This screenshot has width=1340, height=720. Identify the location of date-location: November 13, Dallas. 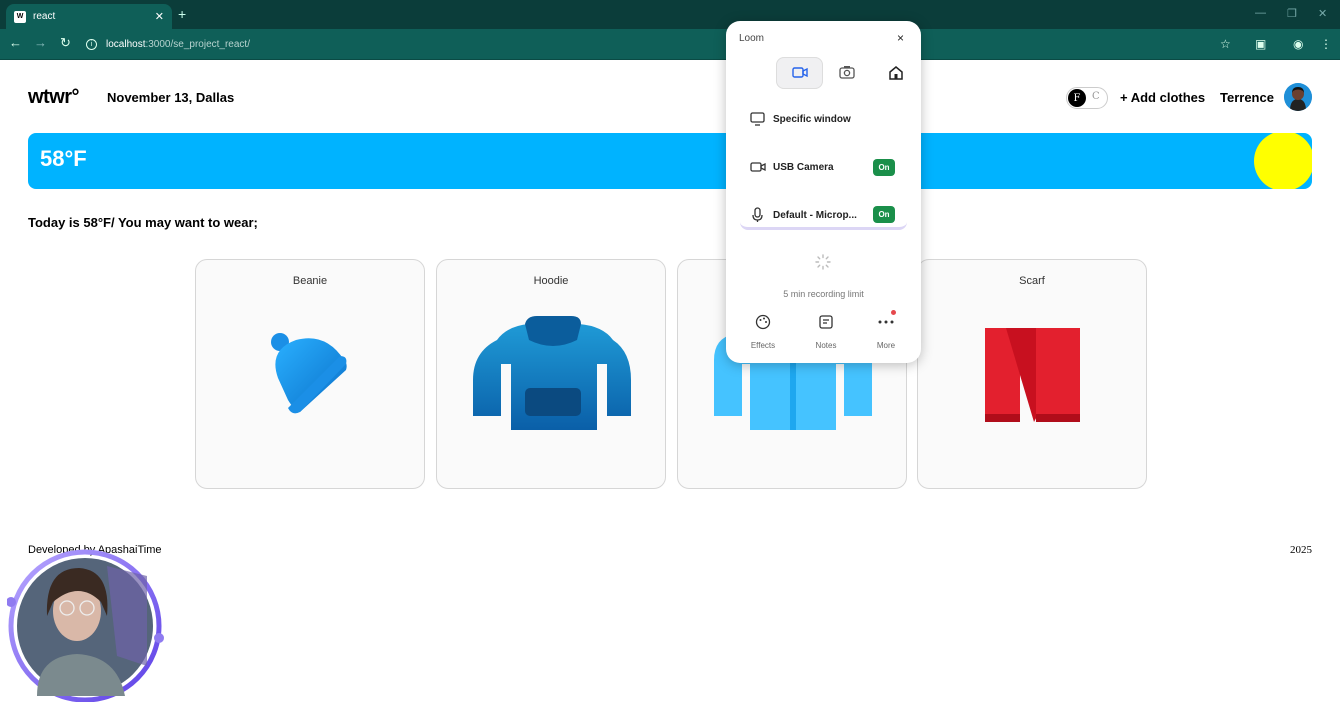
(171, 97).